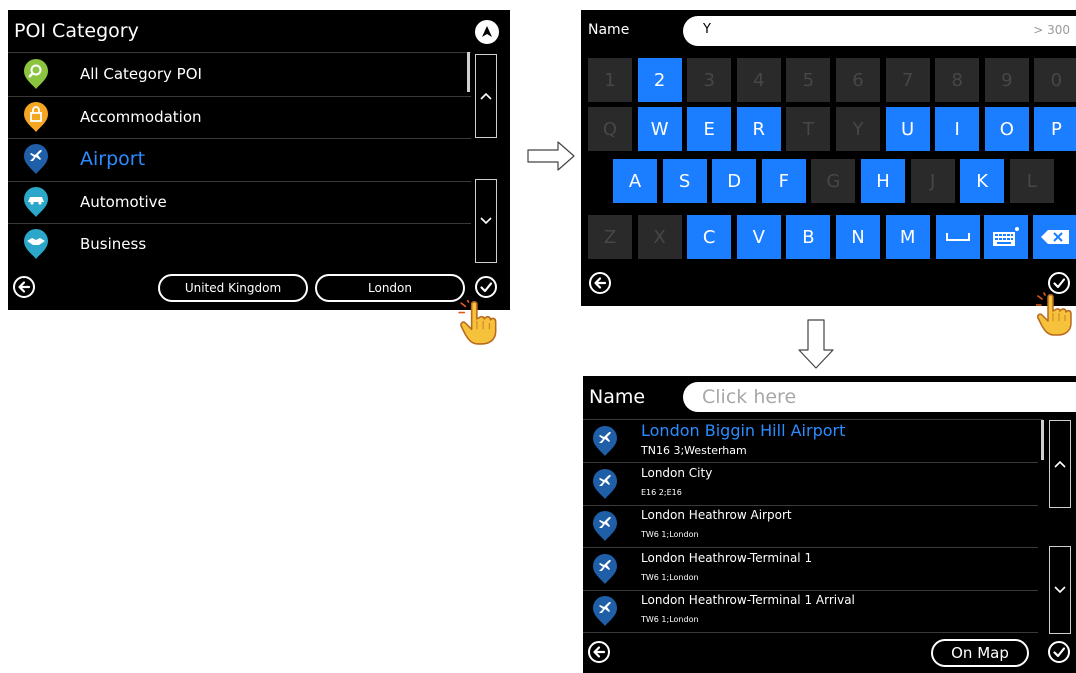 This screenshot has height=673, width=1076. Describe the element at coordinates (1006, 129) in the screenshot. I see `key-o: O` at that location.